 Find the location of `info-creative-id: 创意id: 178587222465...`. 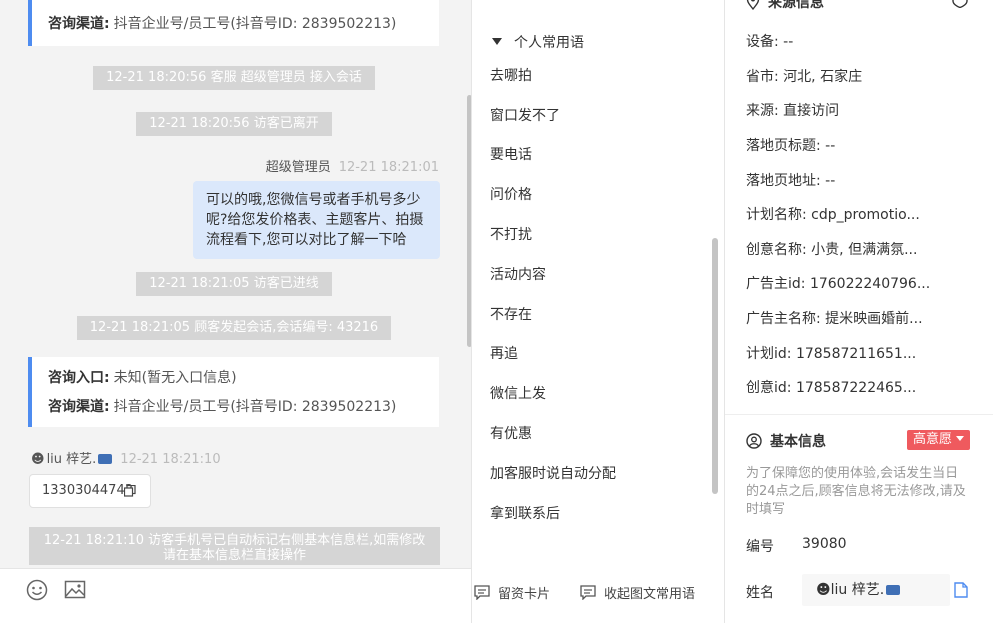

info-creative-id: 创意id: 178587222465... is located at coordinates (831, 388).